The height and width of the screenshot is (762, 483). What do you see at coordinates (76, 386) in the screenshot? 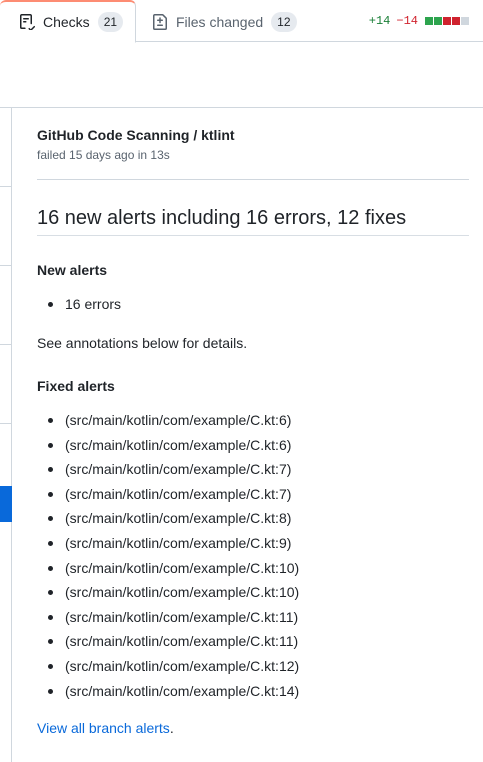
I see `fixed-alerts-heading: Fixed alerts` at bounding box center [76, 386].